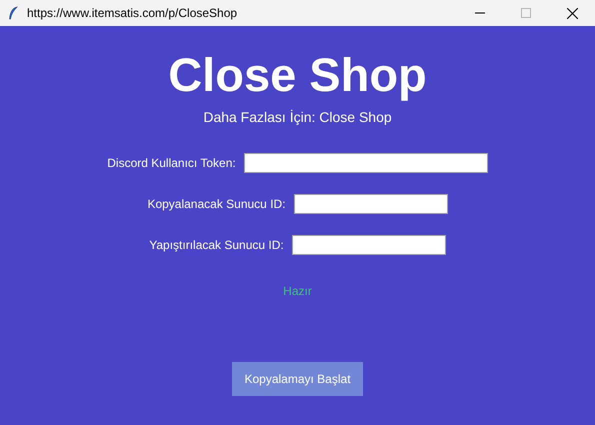 Image resolution: width=595 pixels, height=425 pixels. What do you see at coordinates (297, 117) in the screenshot?
I see `subtitle: Daha Fazlası İçin: Close Shop` at bounding box center [297, 117].